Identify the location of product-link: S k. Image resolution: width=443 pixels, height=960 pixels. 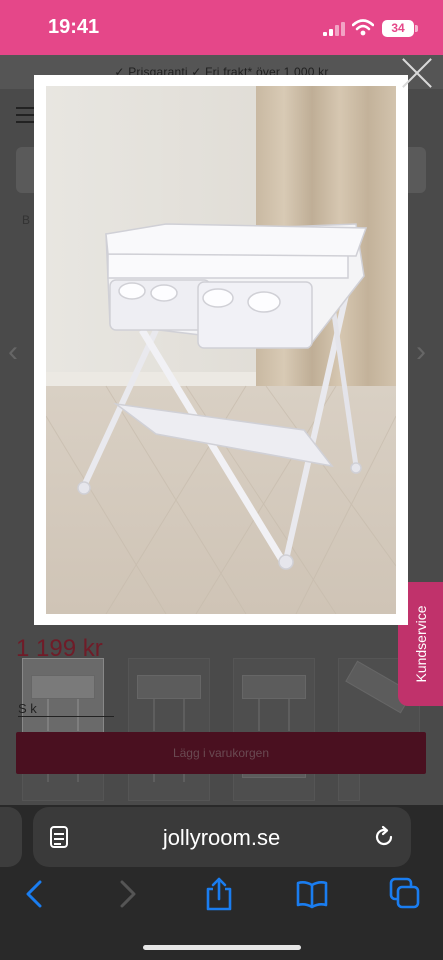
(66, 709).